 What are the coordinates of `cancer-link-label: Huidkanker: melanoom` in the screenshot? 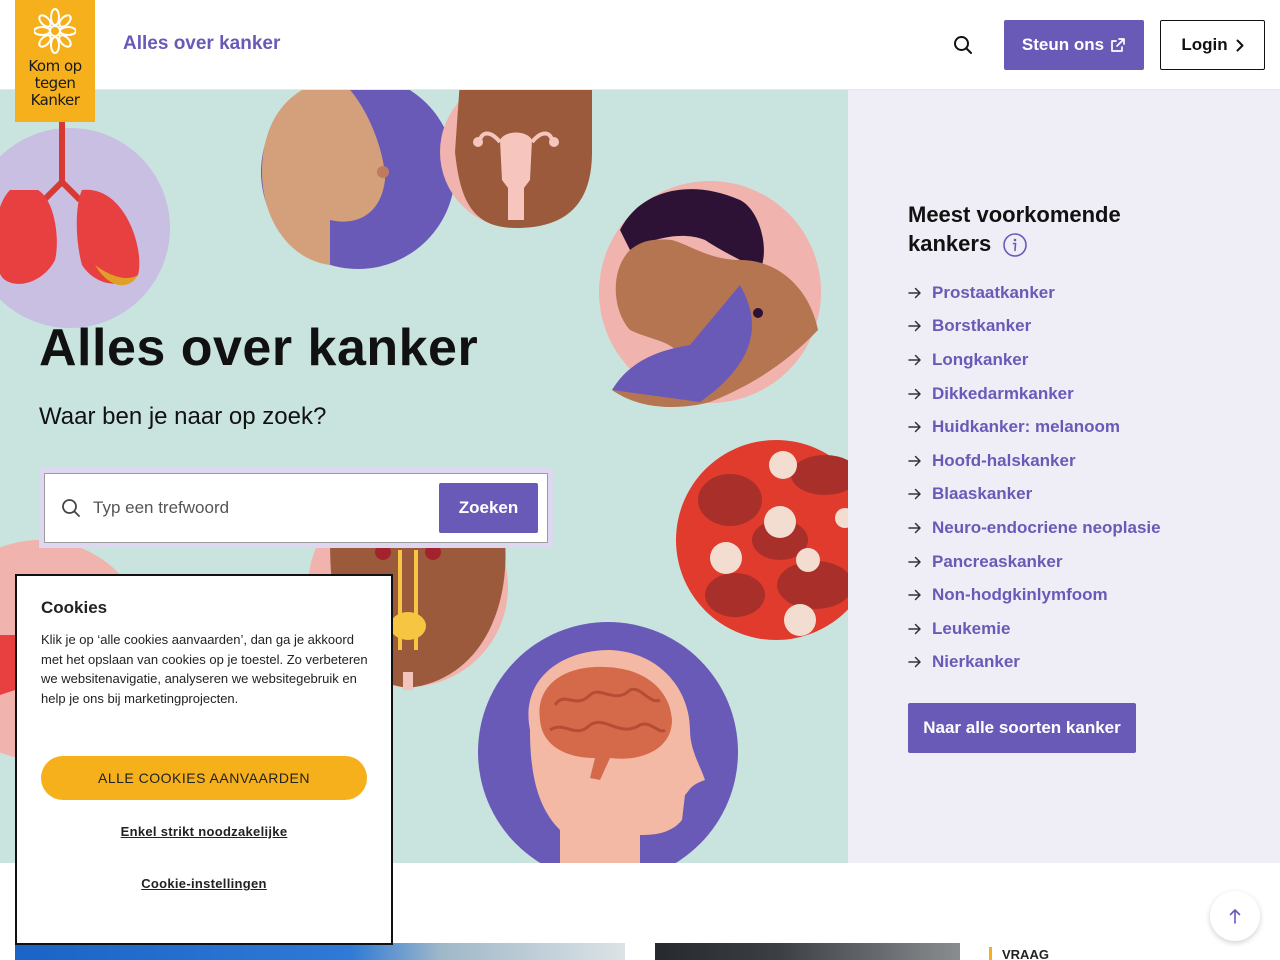 It's located at (1026, 427).